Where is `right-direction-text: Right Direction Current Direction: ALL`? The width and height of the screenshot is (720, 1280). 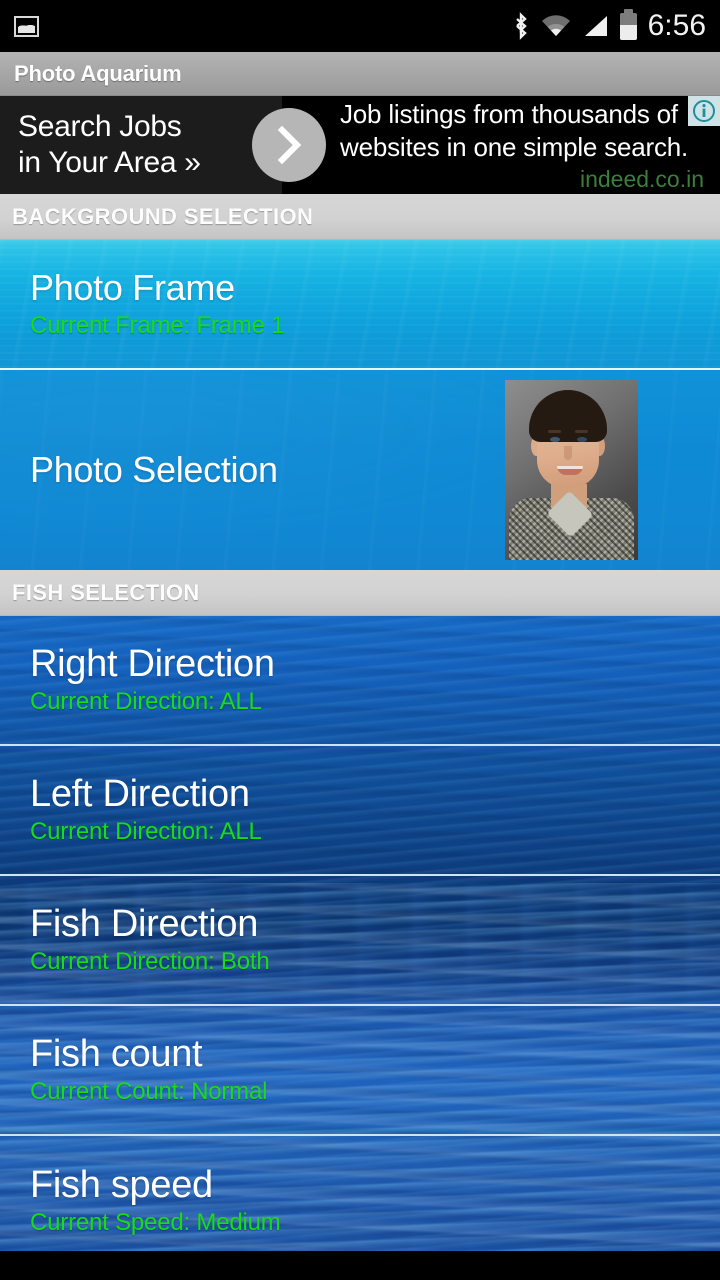
right-direction-text: Right Direction Current Direction: ALL is located at coordinates (137, 680).